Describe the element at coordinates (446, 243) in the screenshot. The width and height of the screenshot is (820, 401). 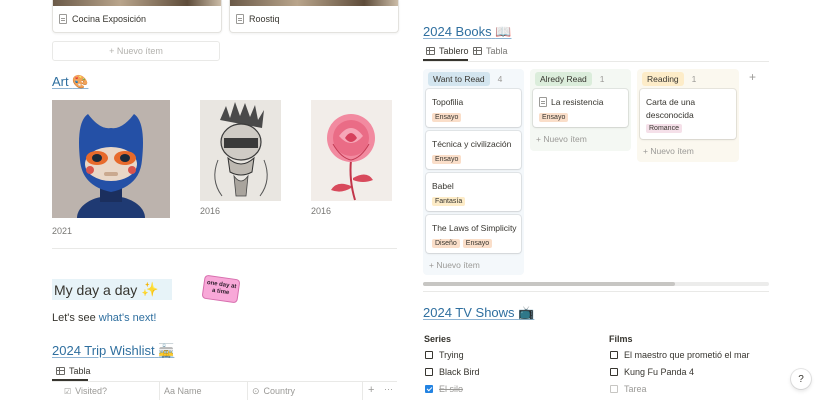
I see `tag: Diseño` at that location.